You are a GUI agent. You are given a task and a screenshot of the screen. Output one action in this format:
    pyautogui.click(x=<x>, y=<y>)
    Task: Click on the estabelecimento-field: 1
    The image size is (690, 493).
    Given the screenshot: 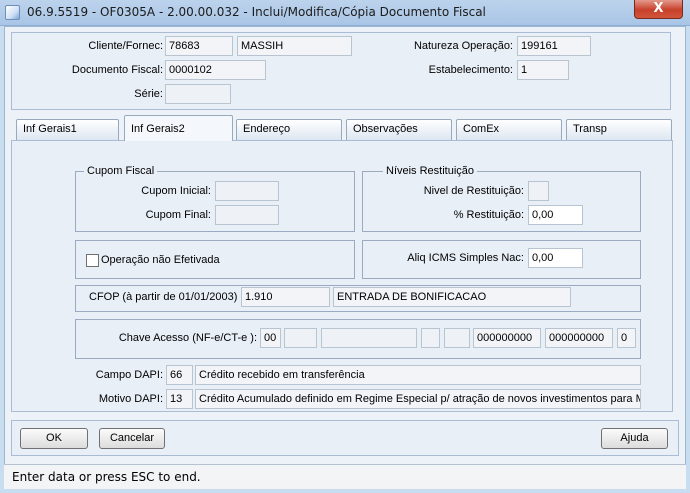 What is the action you would take?
    pyautogui.click(x=543, y=70)
    